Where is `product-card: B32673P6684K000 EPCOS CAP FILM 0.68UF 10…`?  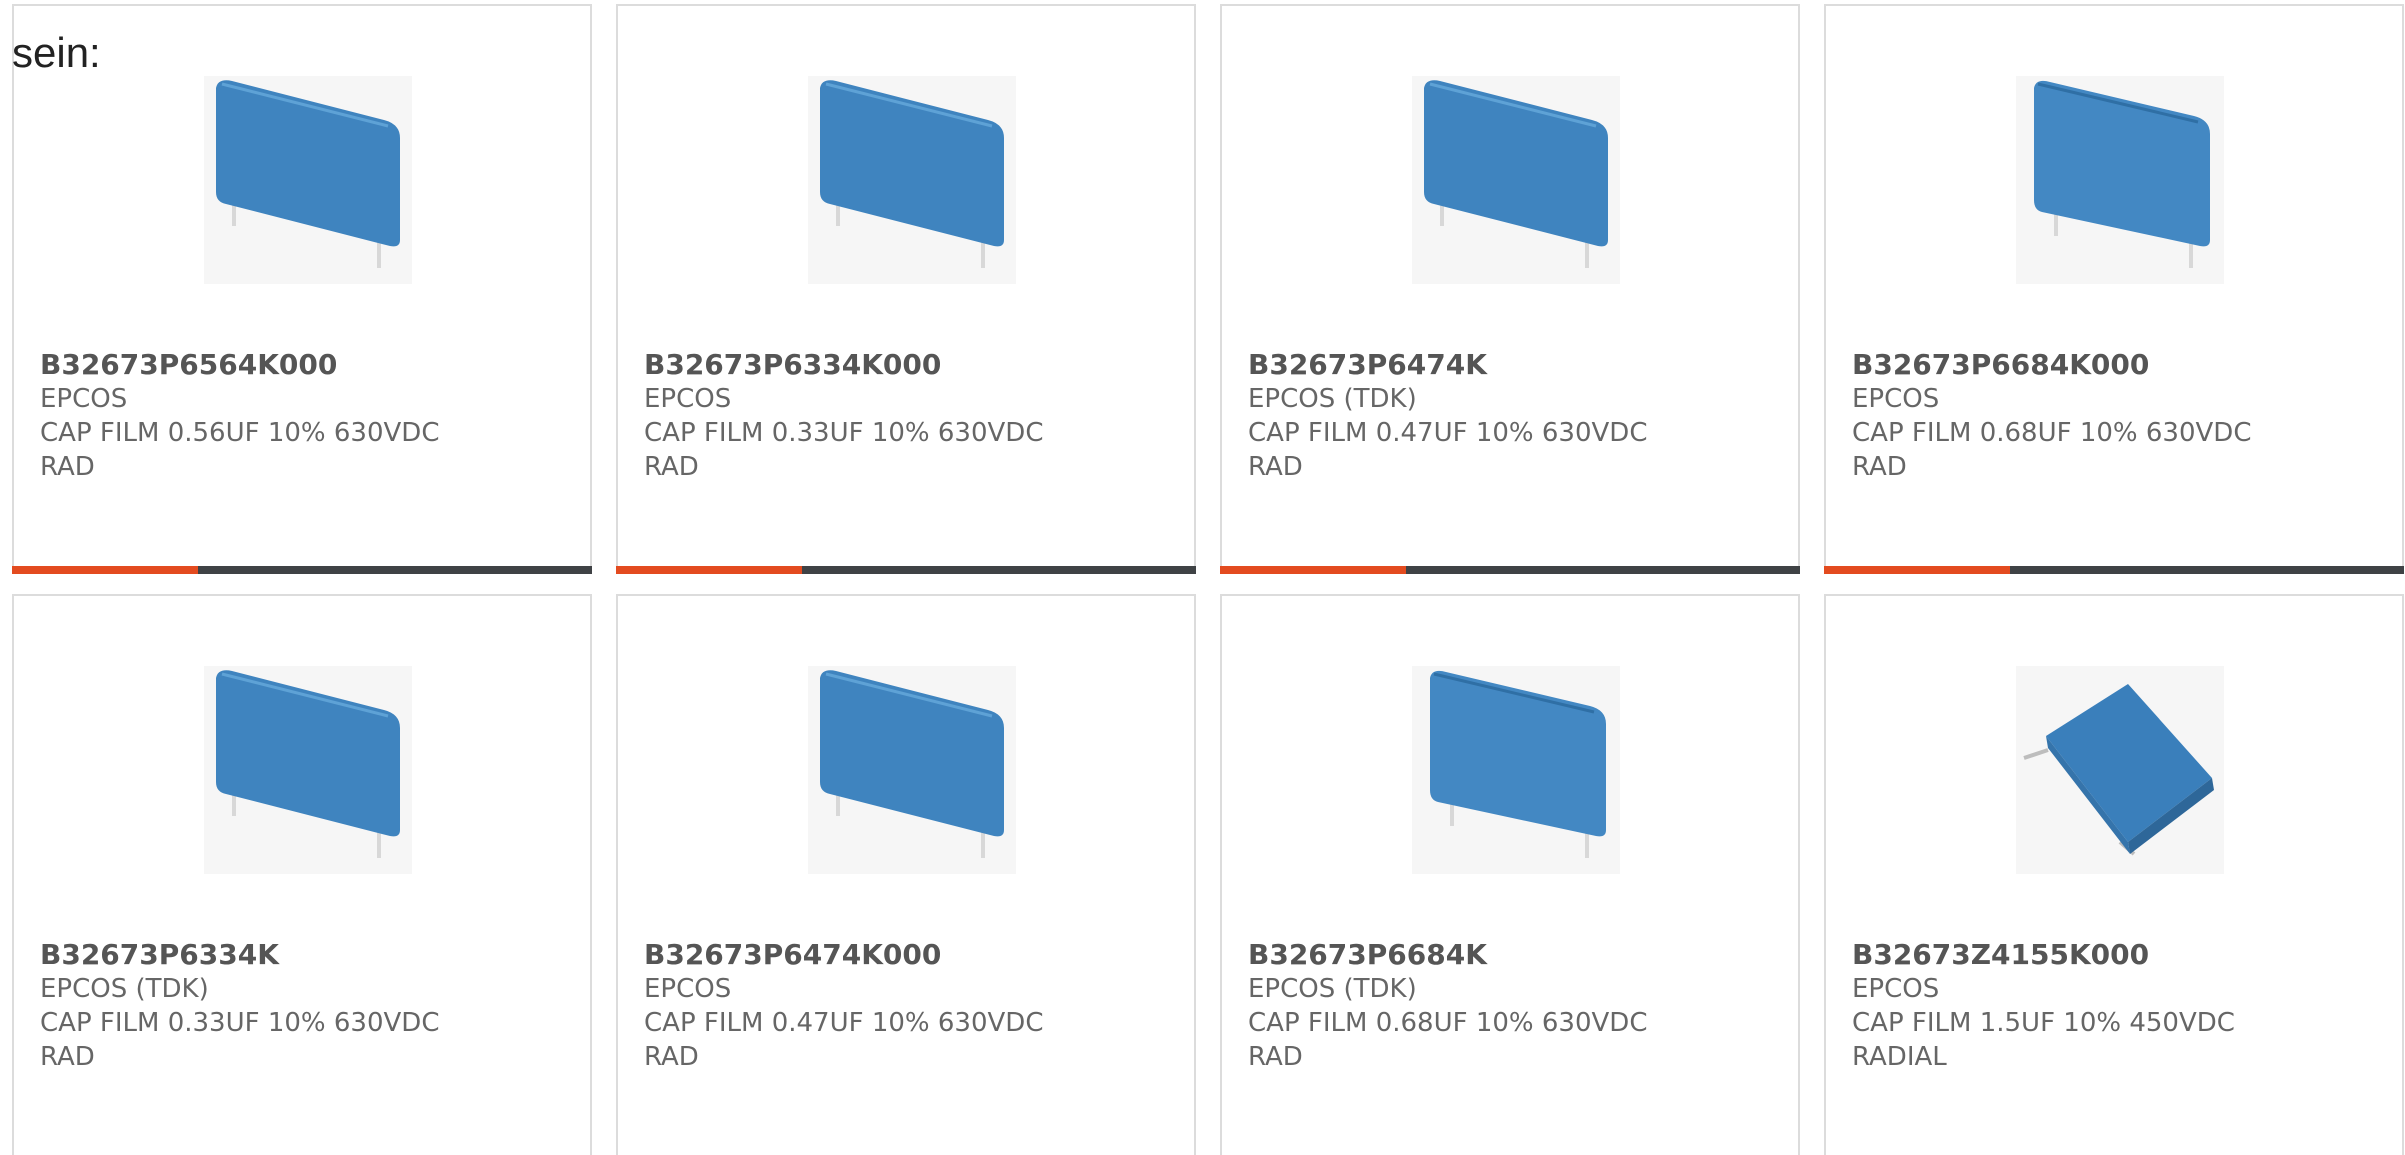
product-card: B32673P6684K000 EPCOS CAP FILM 0.68UF 10… is located at coordinates (2114, 289).